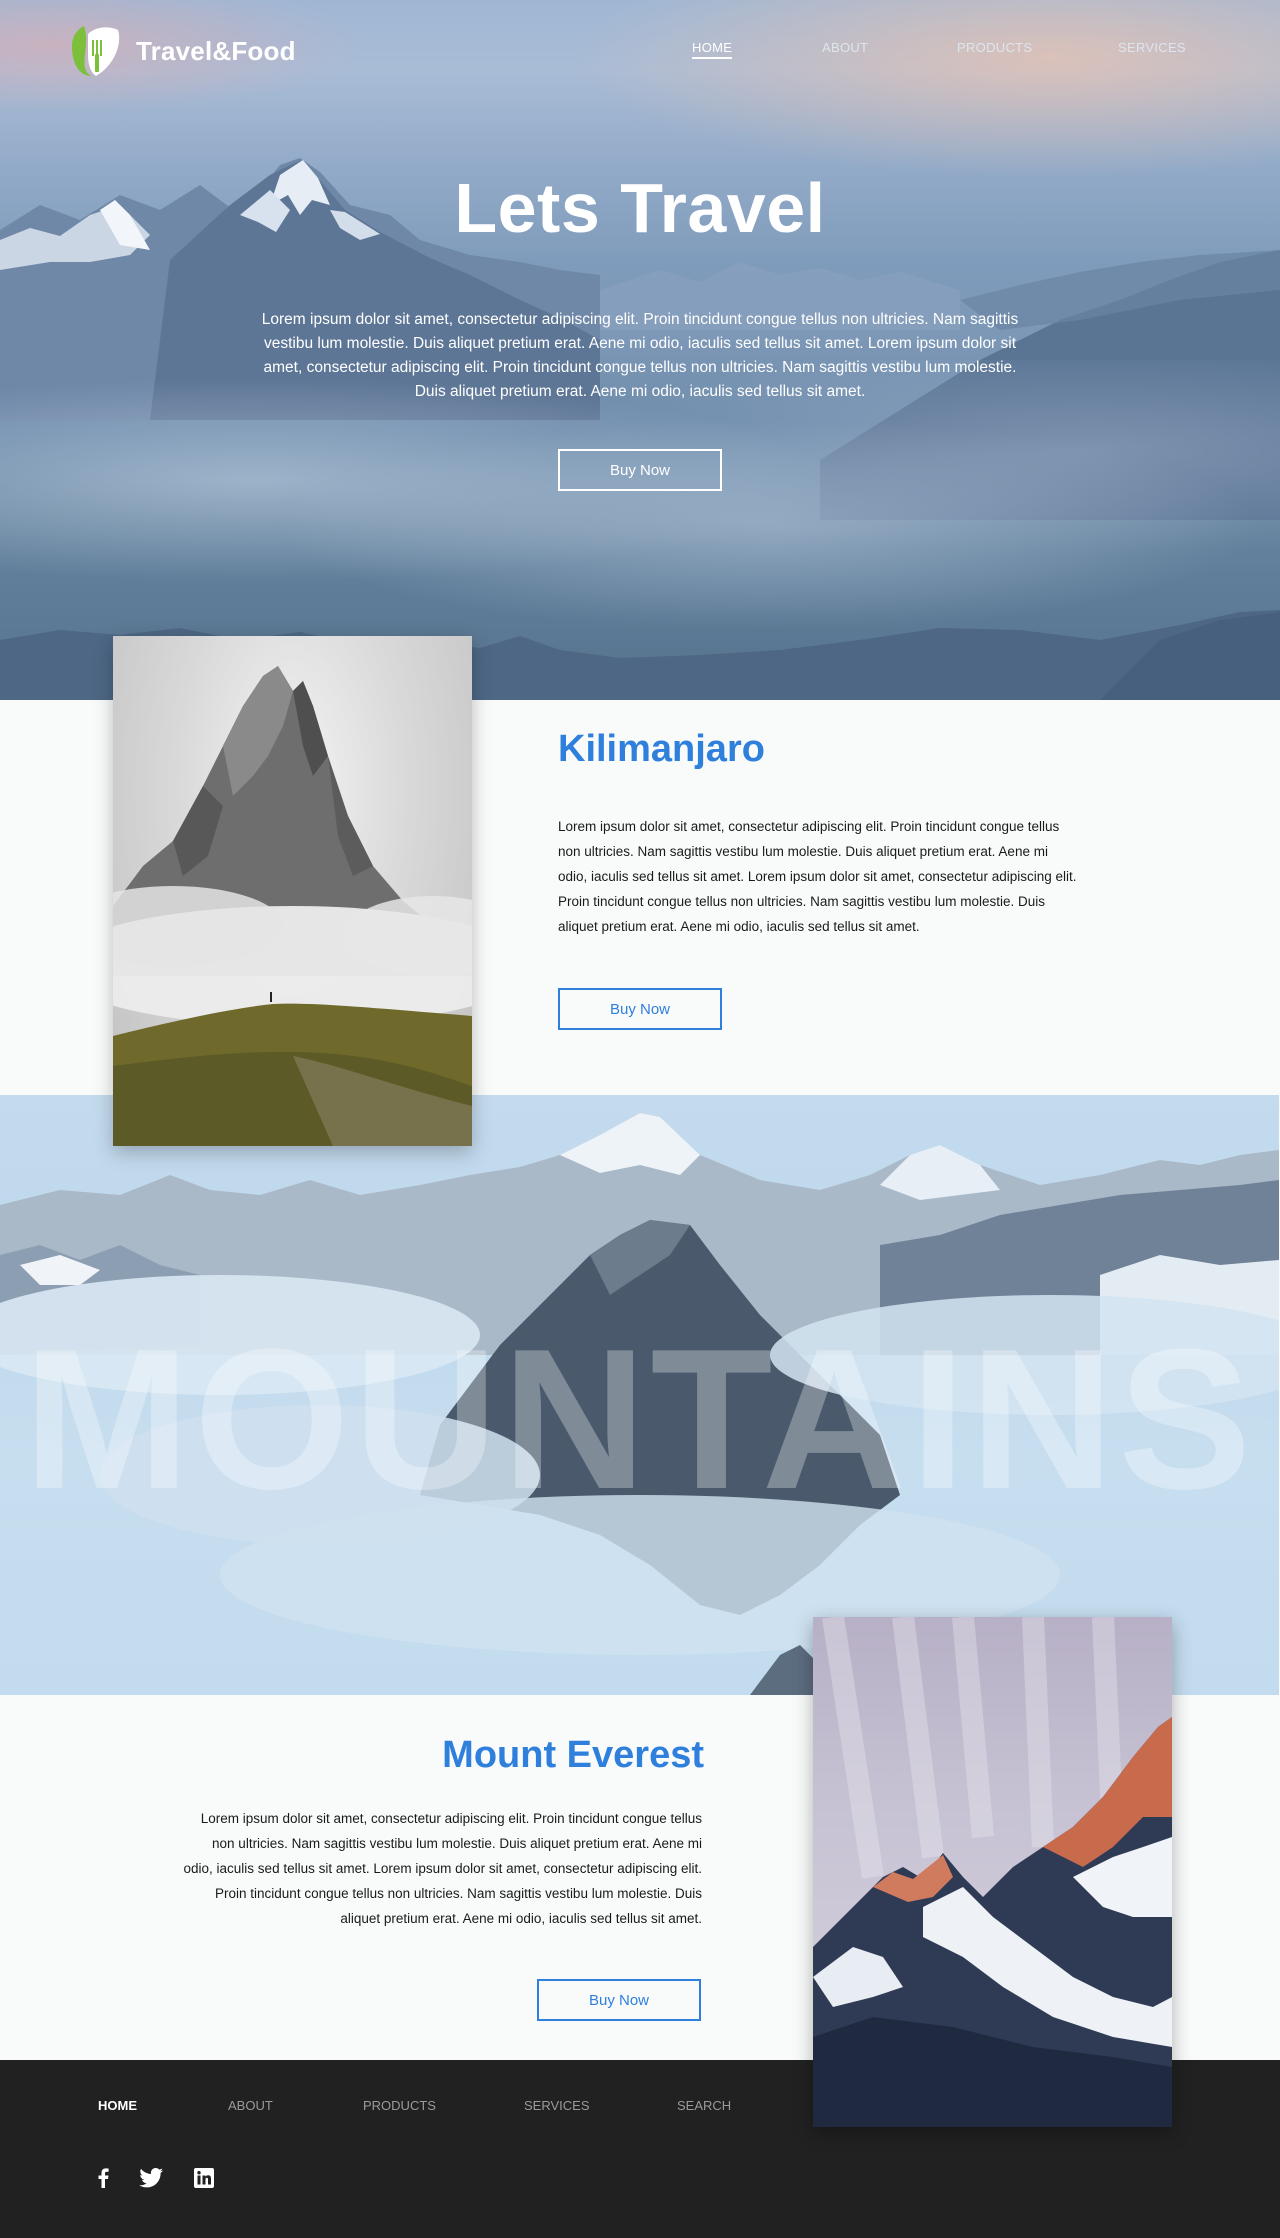 The width and height of the screenshot is (1280, 2238). Describe the element at coordinates (640, 470) in the screenshot. I see `hero-buy-now-button: Buy Now` at that location.